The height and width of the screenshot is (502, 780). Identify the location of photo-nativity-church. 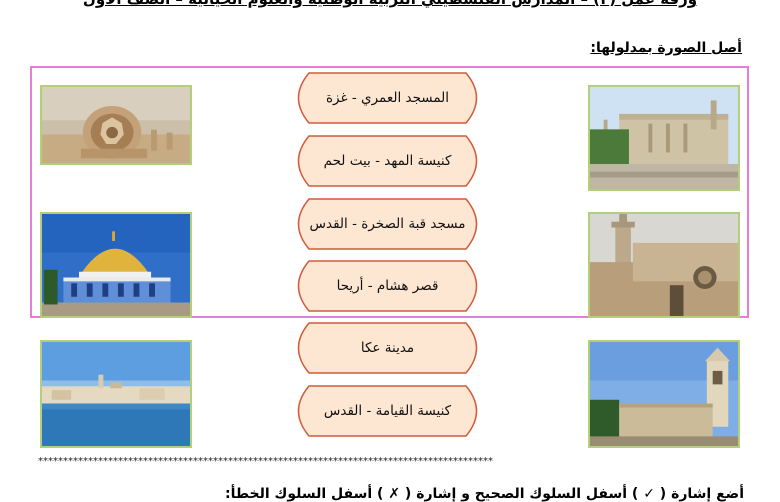
(664, 394).